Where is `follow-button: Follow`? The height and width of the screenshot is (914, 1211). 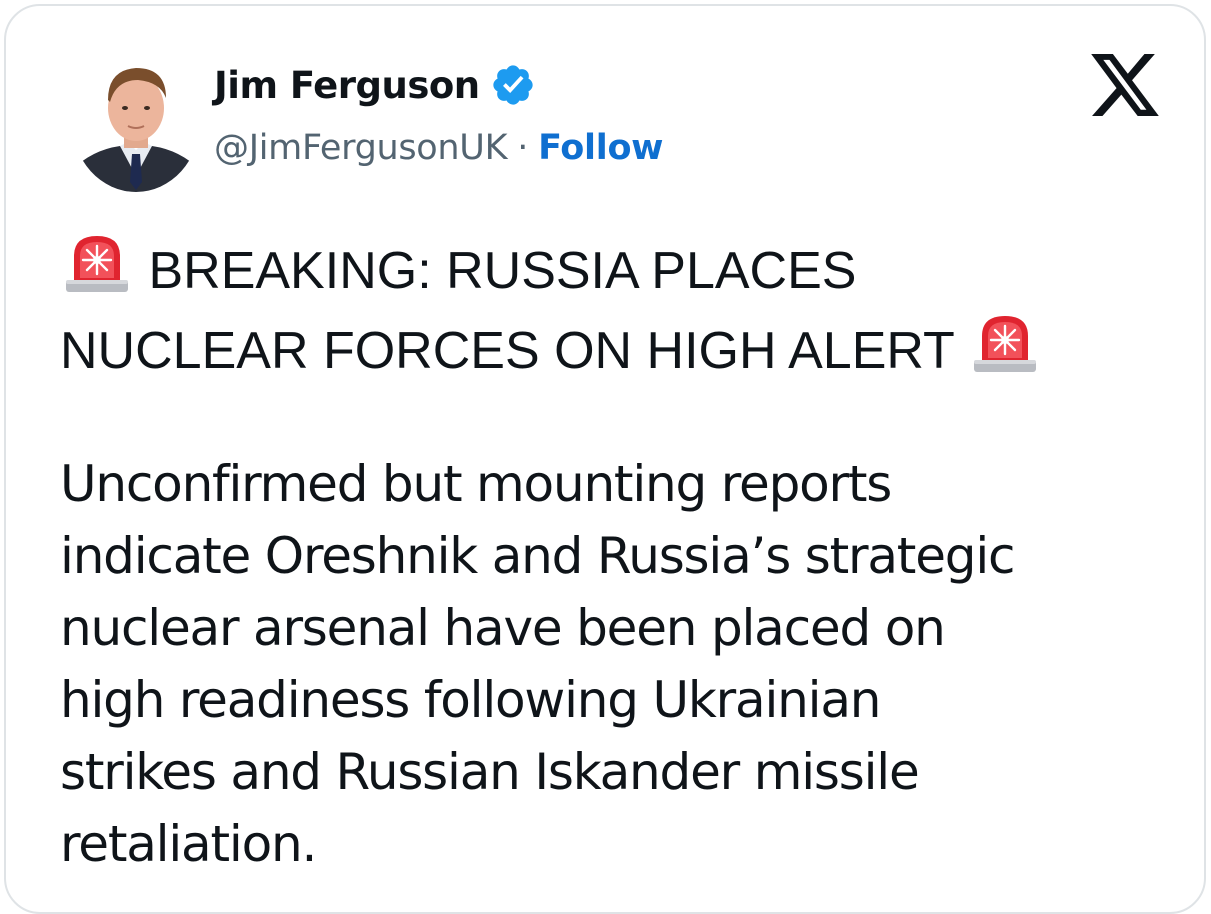 follow-button: Follow is located at coordinates (600, 148).